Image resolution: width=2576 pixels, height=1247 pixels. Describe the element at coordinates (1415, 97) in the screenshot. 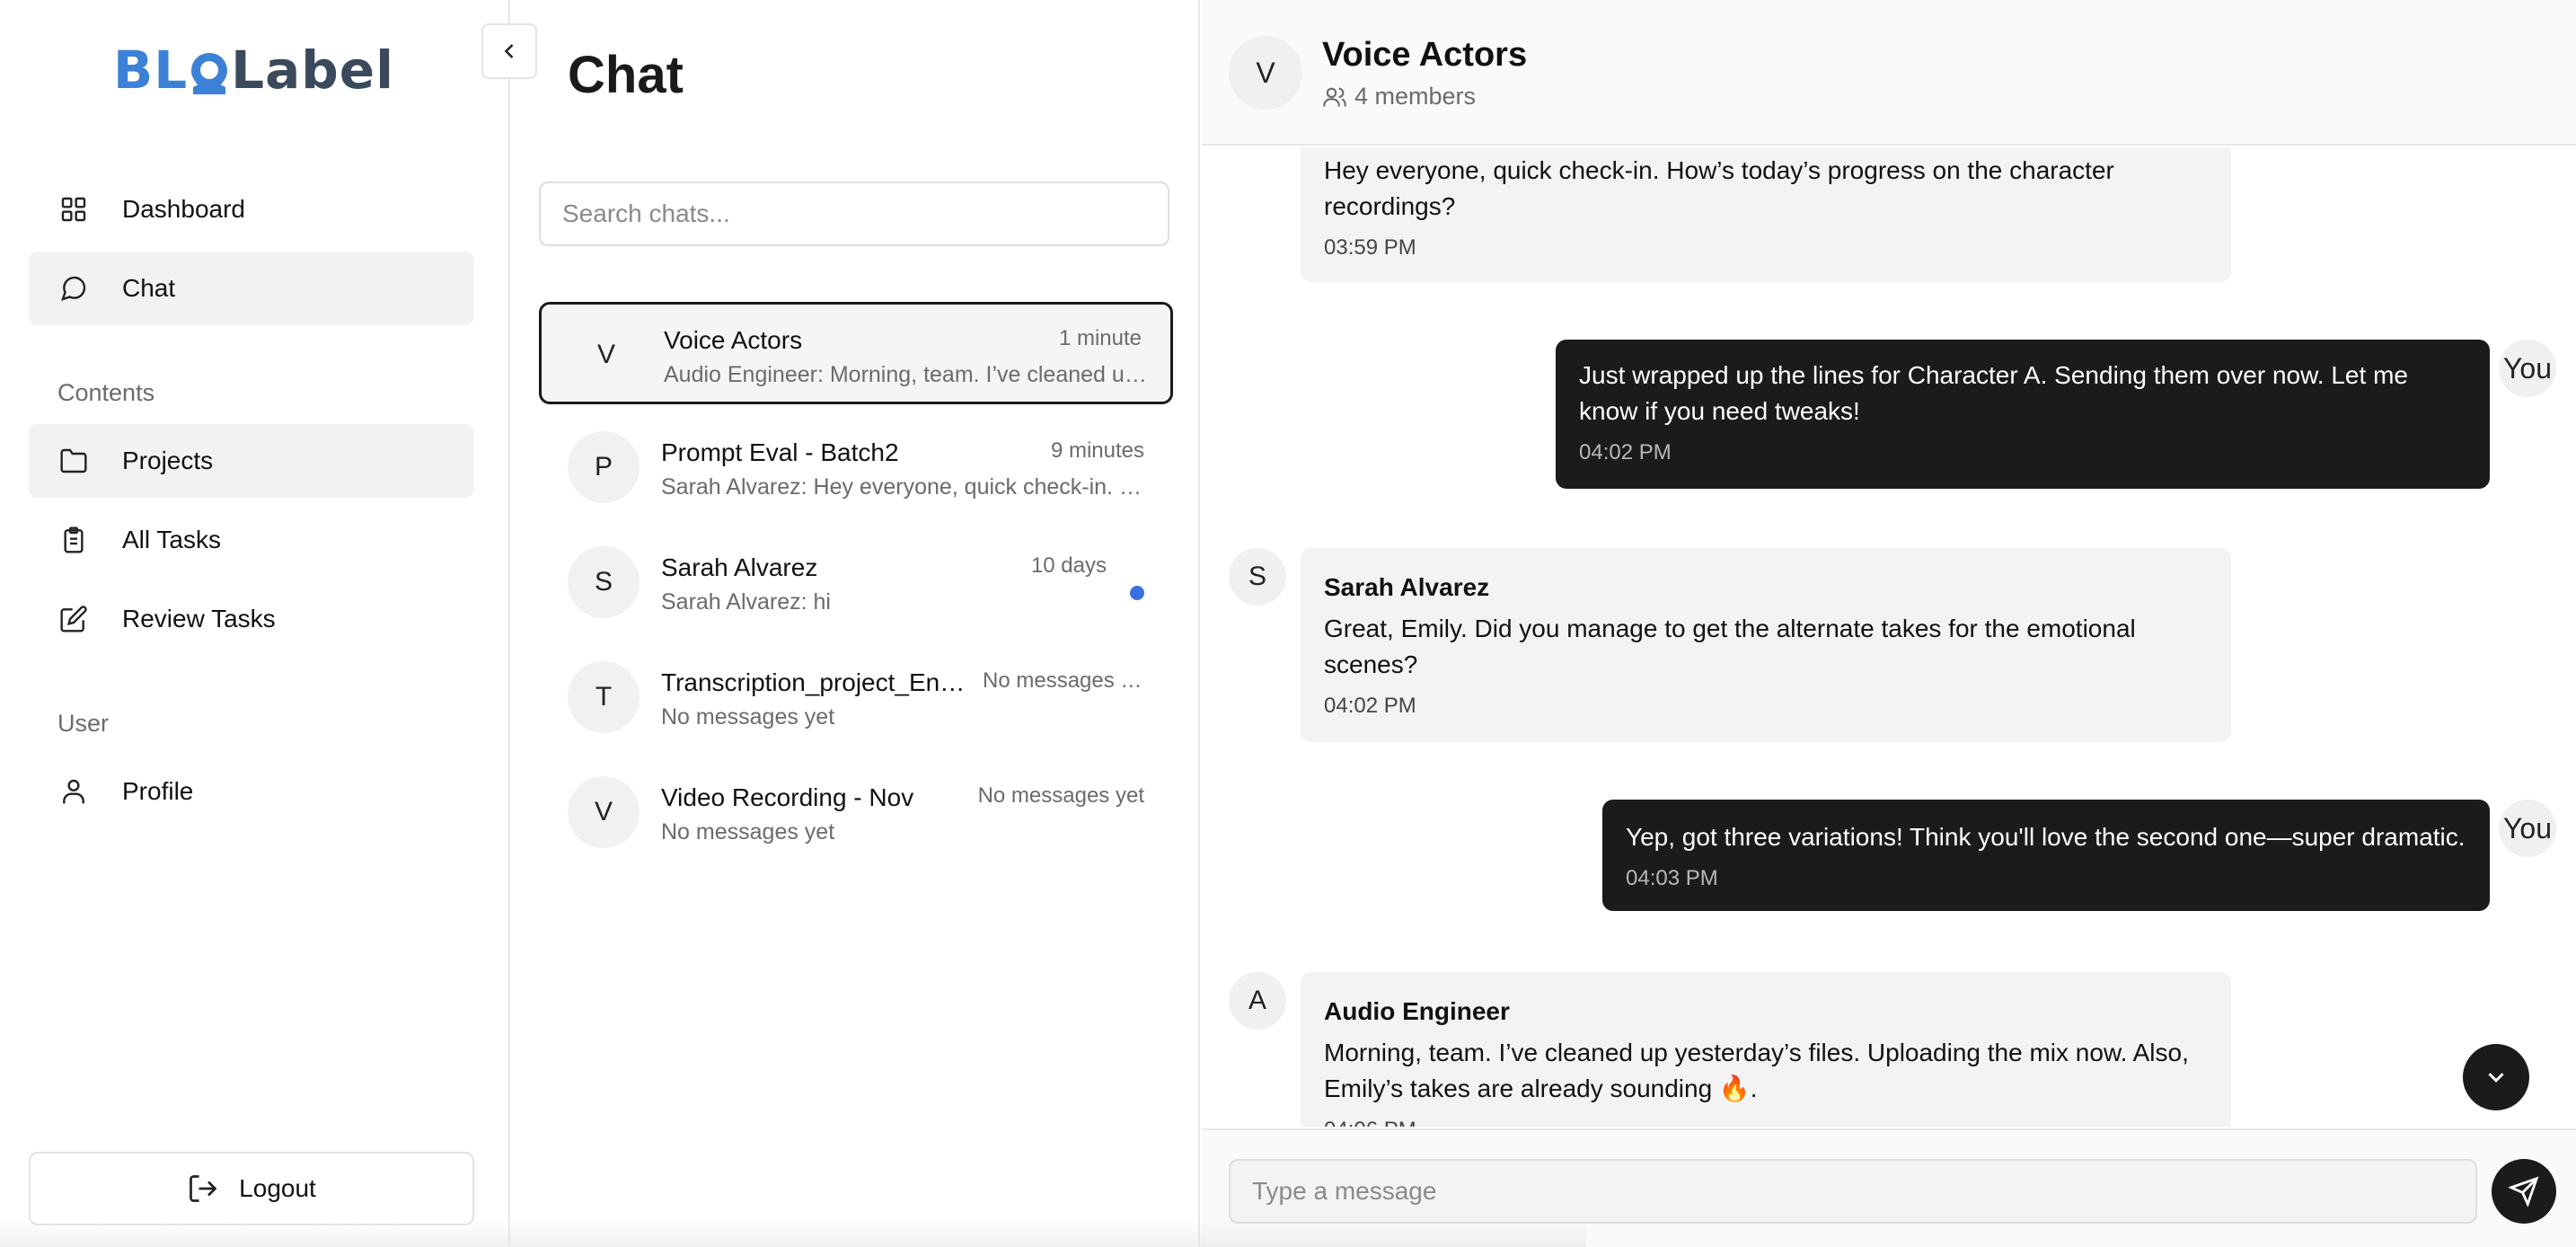

I see `member-count-label: 4 members` at that location.